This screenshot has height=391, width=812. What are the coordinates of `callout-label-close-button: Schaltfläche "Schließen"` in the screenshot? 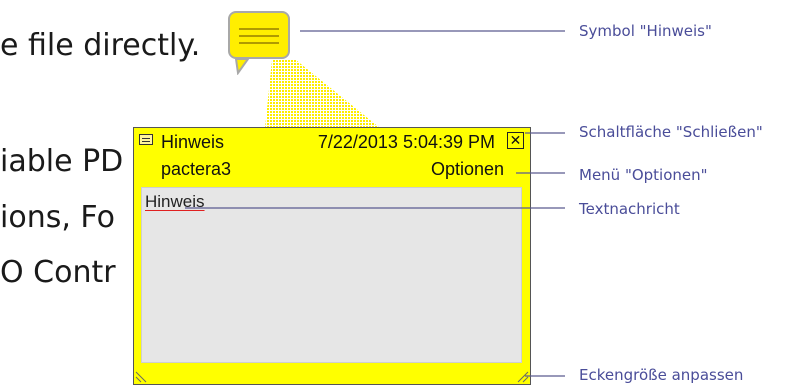 It's located at (671, 132).